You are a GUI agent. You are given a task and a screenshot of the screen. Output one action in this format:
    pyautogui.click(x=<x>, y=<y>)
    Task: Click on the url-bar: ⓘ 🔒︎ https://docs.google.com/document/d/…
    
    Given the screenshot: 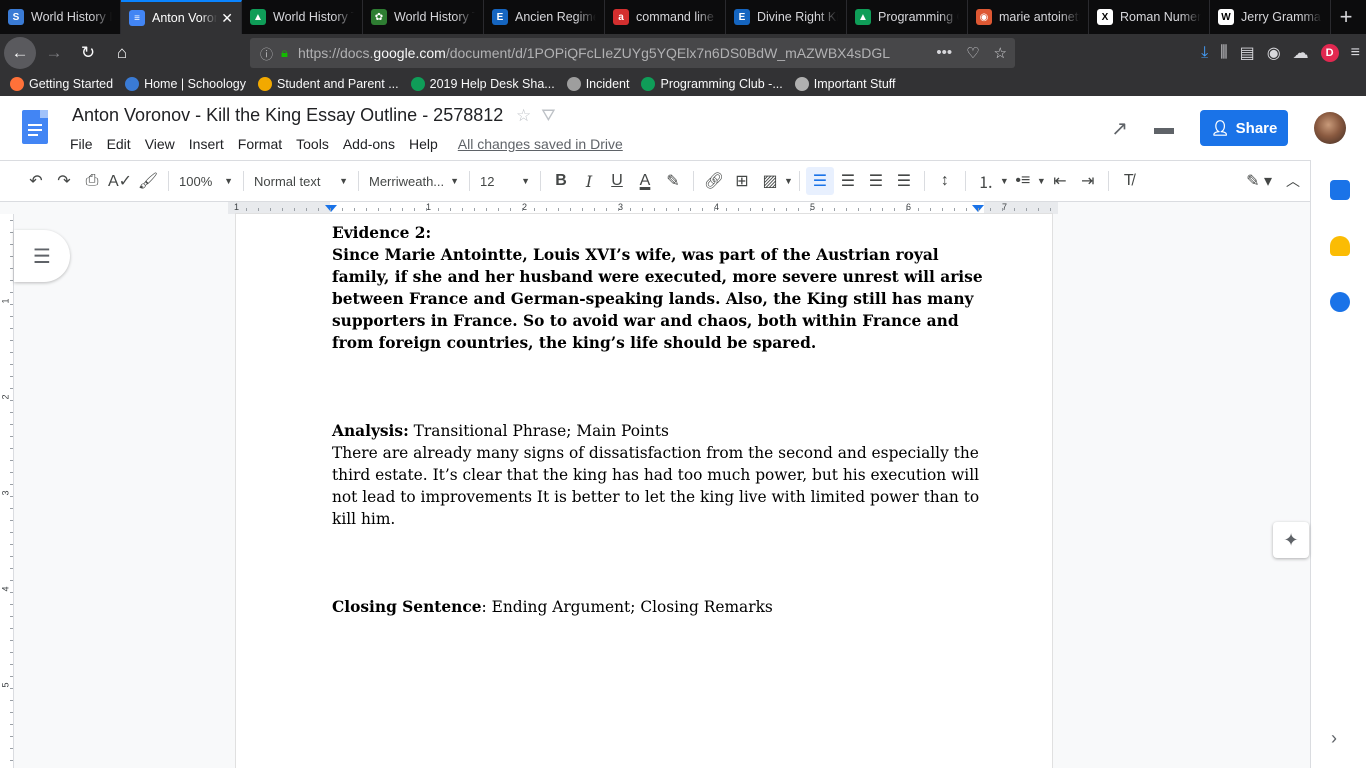 What is the action you would take?
    pyautogui.click(x=632, y=53)
    